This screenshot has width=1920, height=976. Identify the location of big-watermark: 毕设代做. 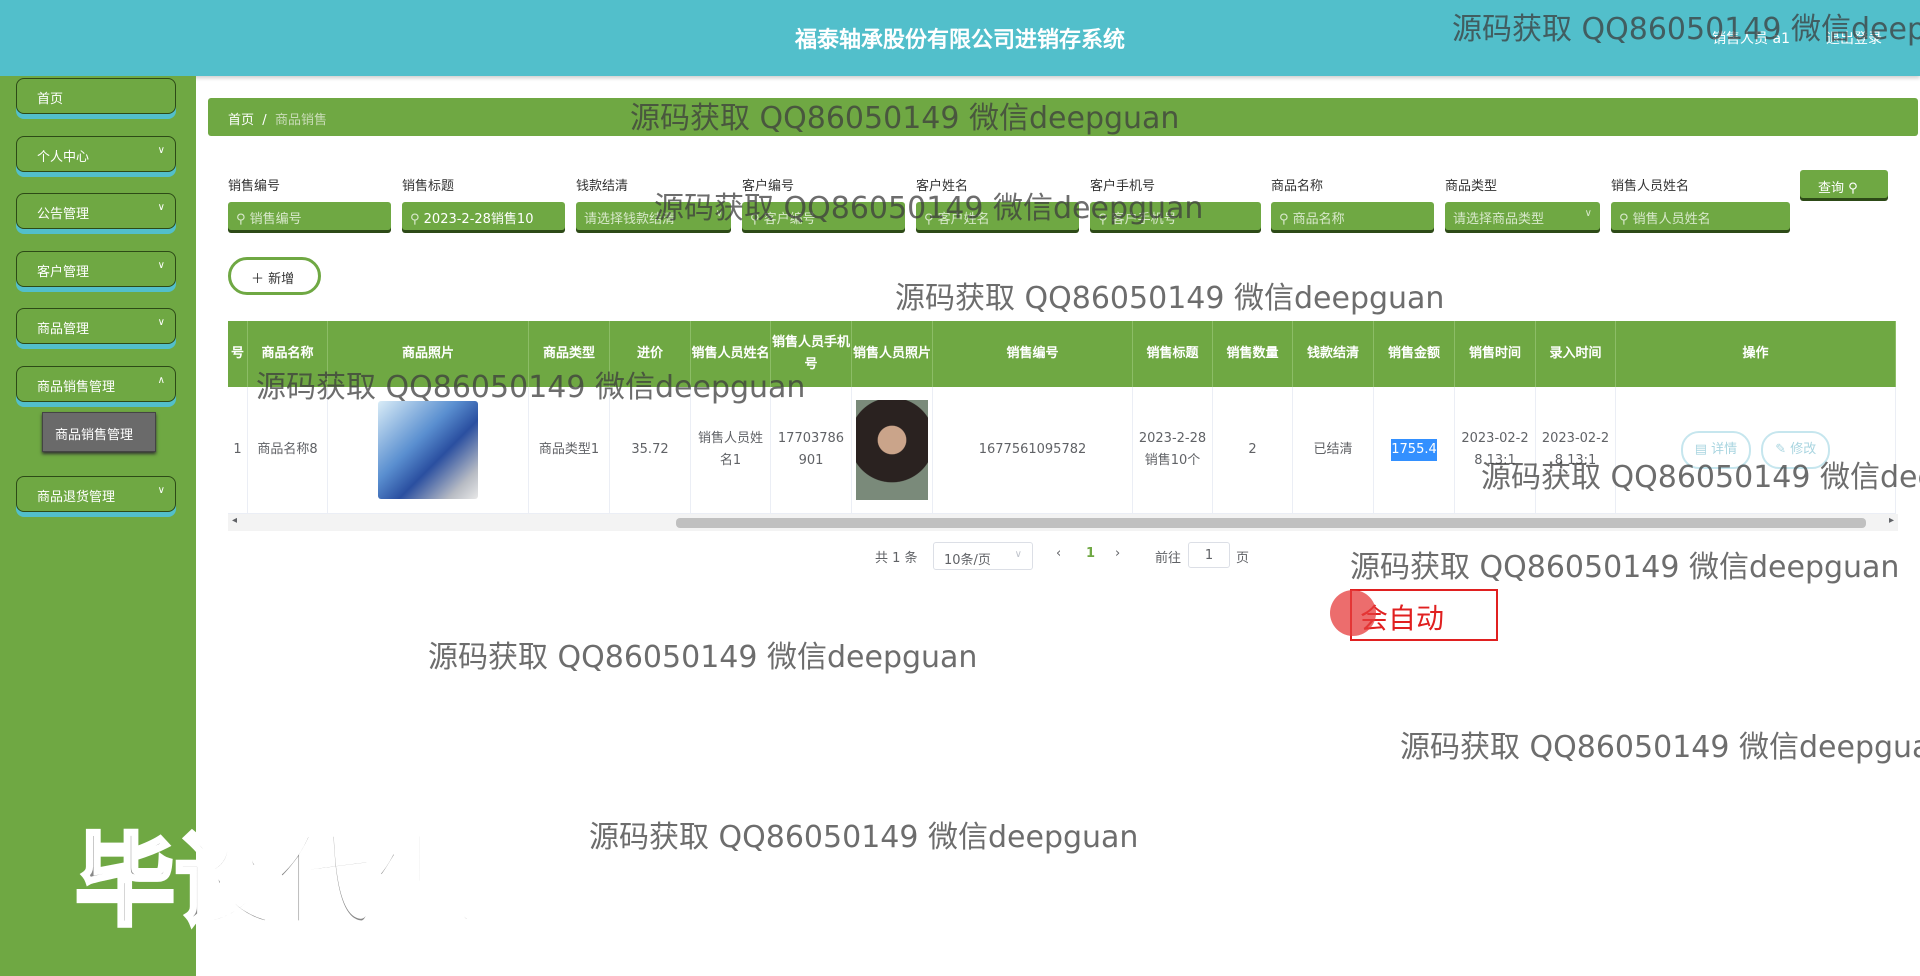
(275, 881).